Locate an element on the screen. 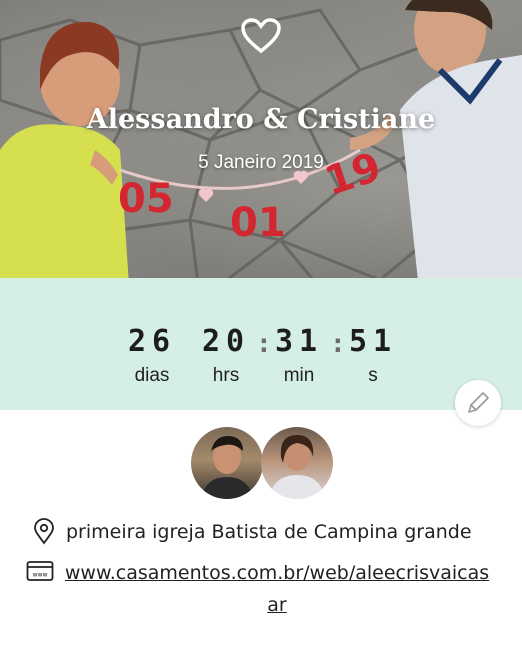 Image resolution: width=522 pixels, height=650 pixels. minutes-label: min is located at coordinates (299, 375).